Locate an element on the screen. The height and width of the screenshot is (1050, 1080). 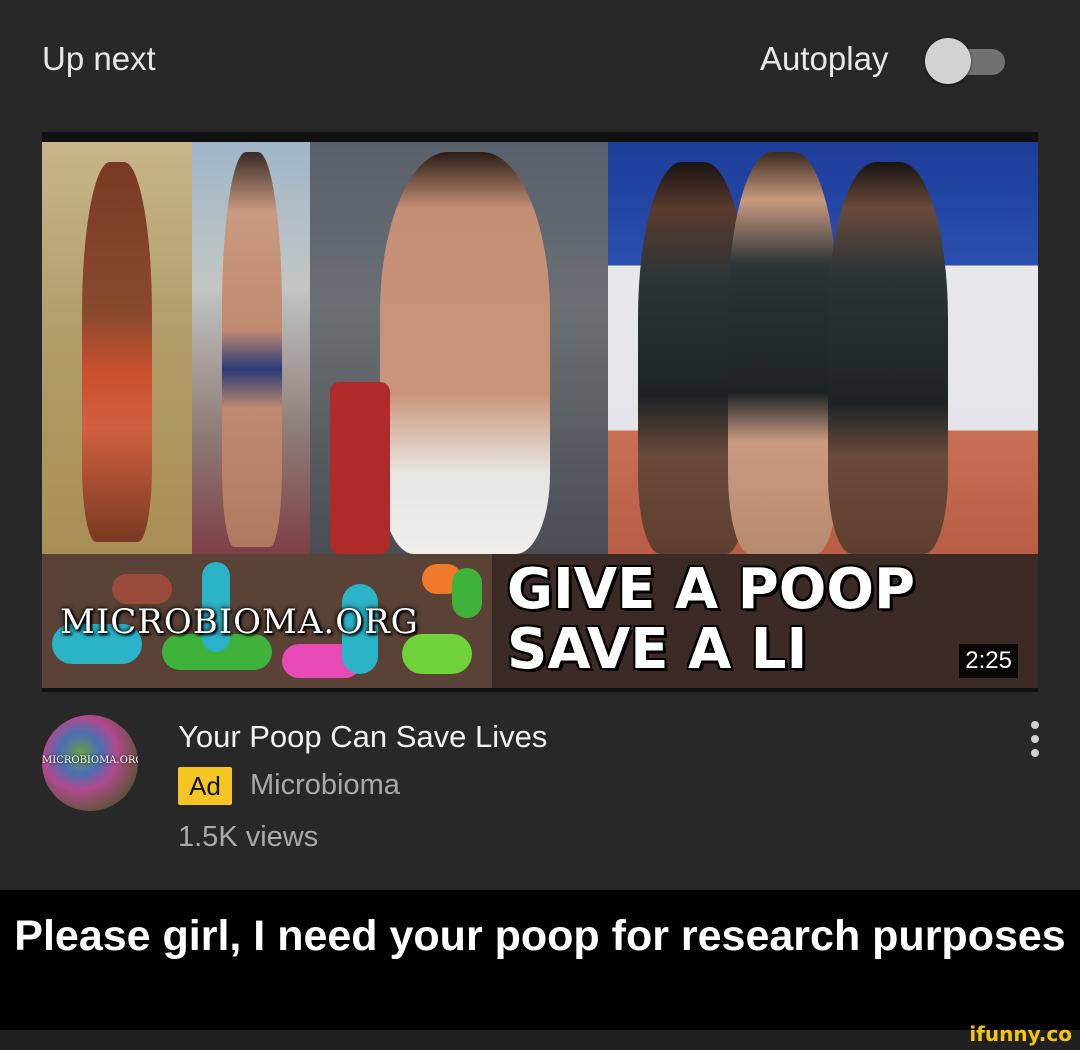
channel-name: Microbioma is located at coordinates (325, 785).